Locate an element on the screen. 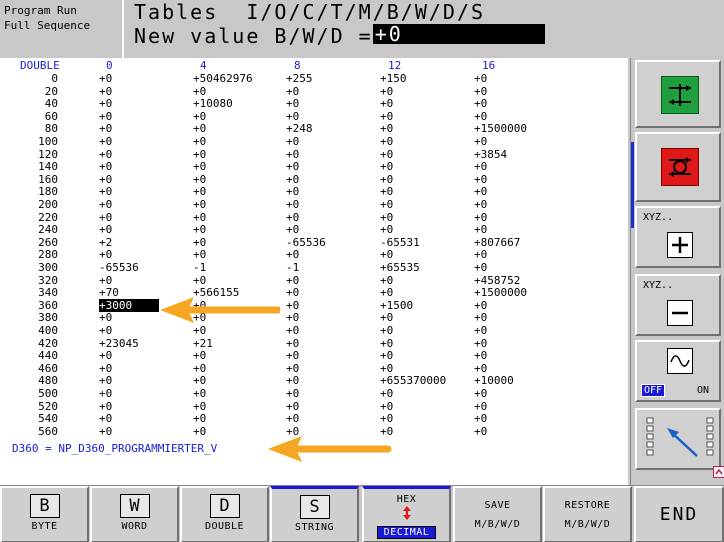 This screenshot has width=724, height=542. hex-decimal-softkey: HEX DECIMAL is located at coordinates (406, 514).